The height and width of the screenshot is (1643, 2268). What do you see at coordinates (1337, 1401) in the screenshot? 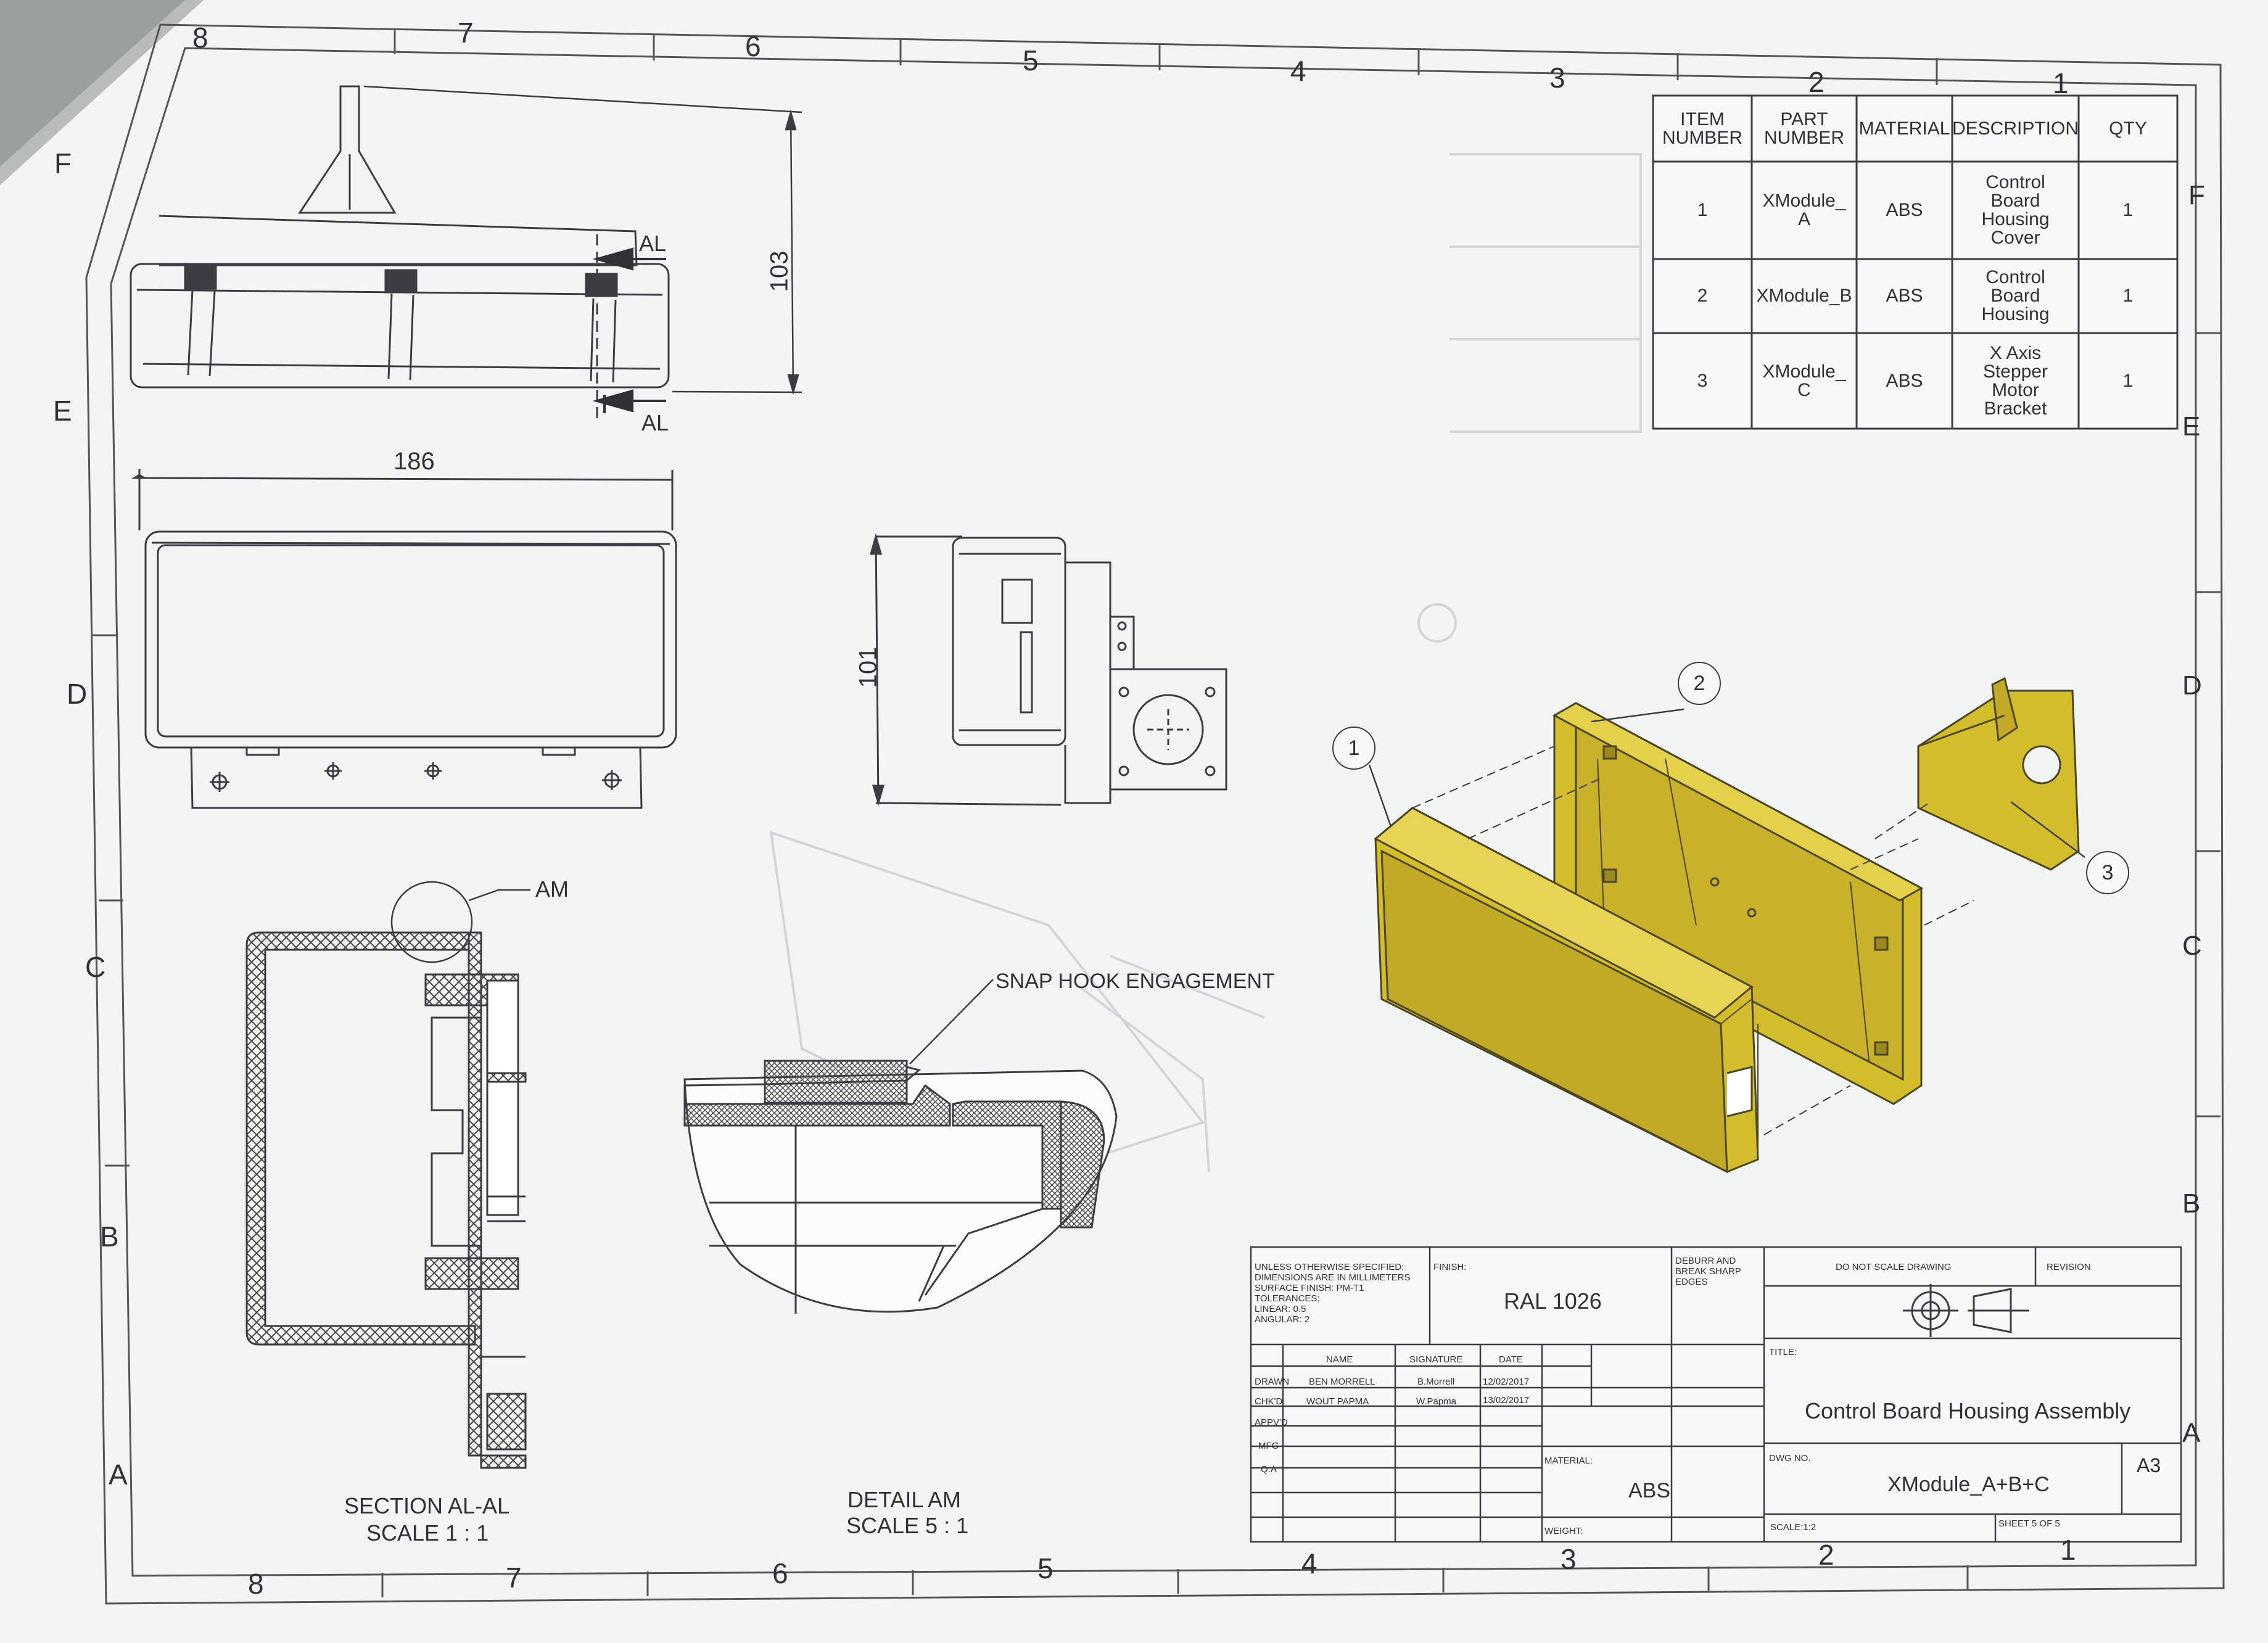
I see `chkd-name: WOUT PAPMA` at bounding box center [1337, 1401].